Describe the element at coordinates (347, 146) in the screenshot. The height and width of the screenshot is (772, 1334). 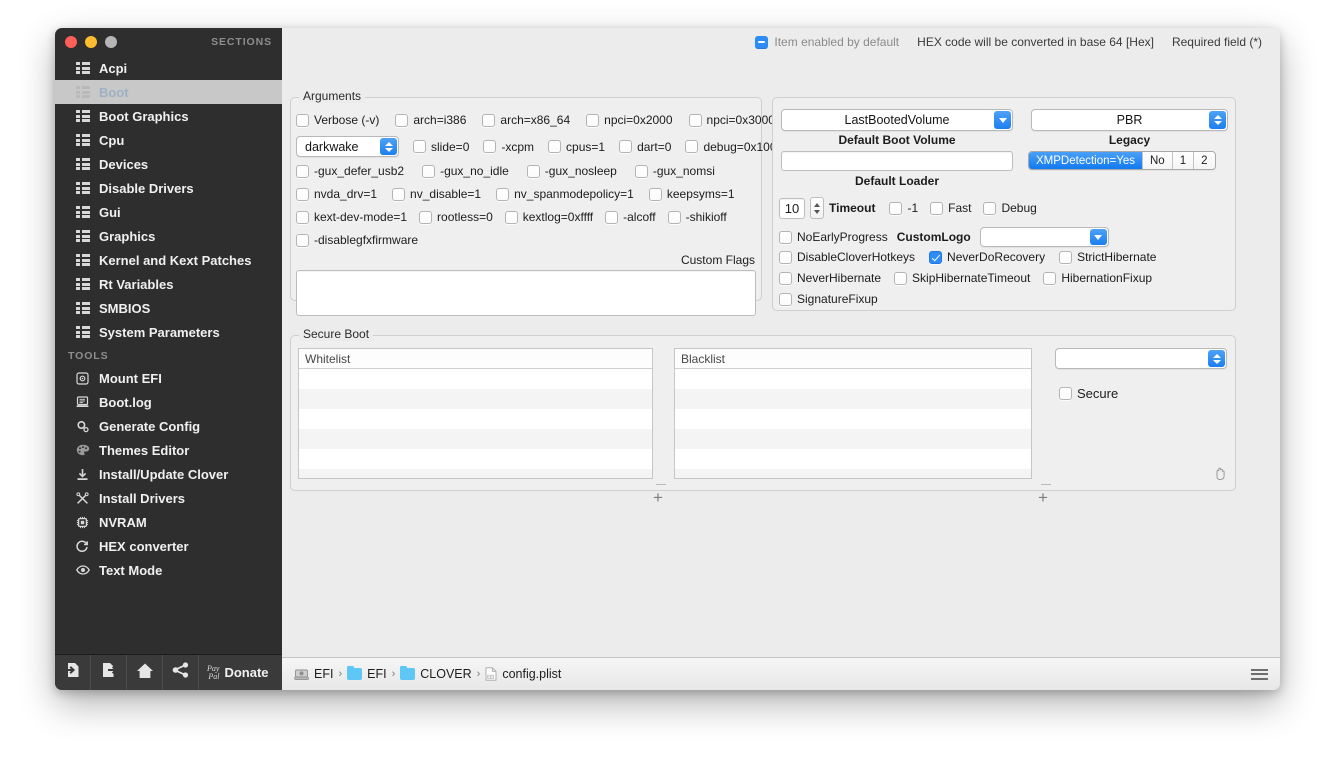
I see `darkwake-dropdown: darkwake` at that location.